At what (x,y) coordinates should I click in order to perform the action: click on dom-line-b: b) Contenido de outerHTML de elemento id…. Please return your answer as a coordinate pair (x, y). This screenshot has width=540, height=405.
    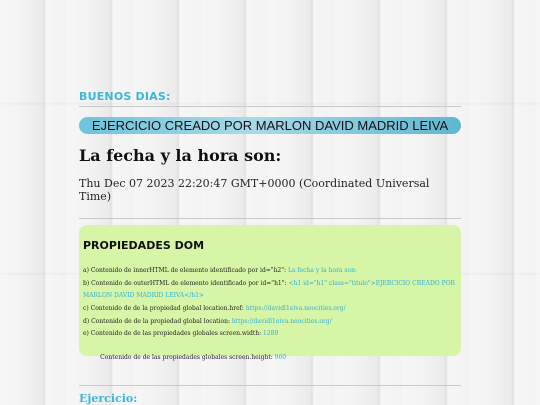
    Looking at the image, I should click on (270, 284).